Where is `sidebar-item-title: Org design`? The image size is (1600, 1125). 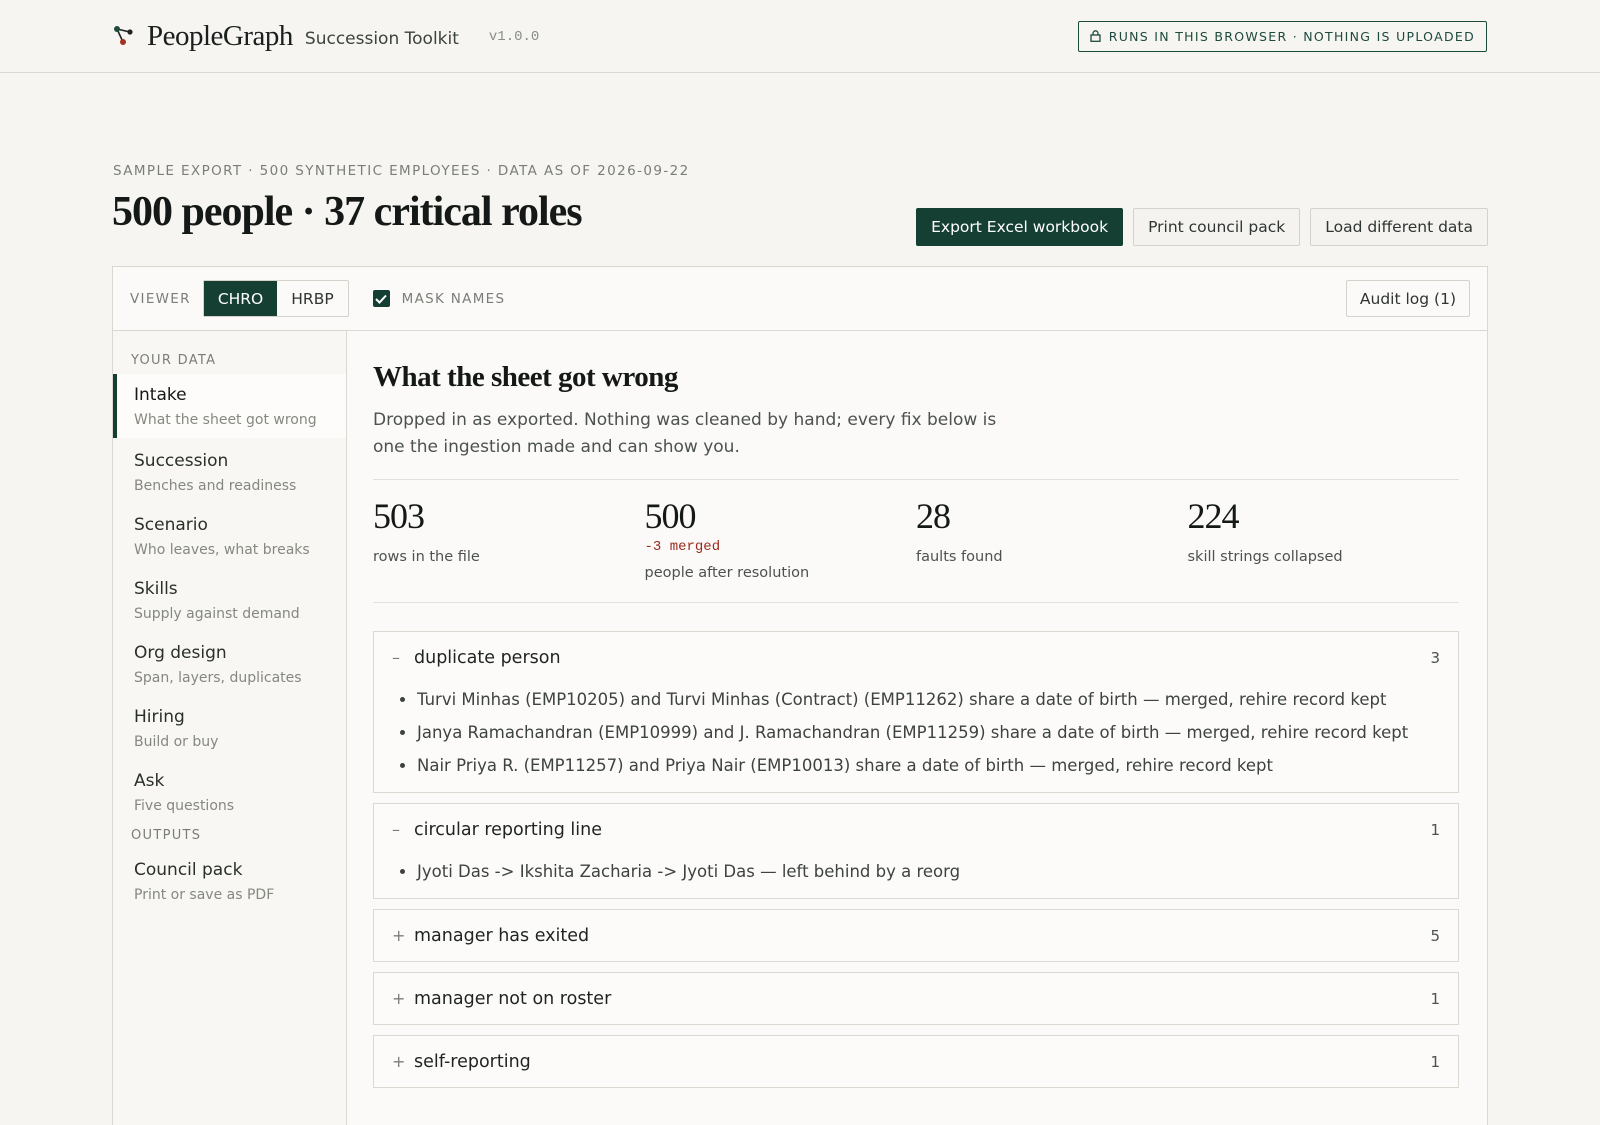 sidebar-item-title: Org design is located at coordinates (180, 653).